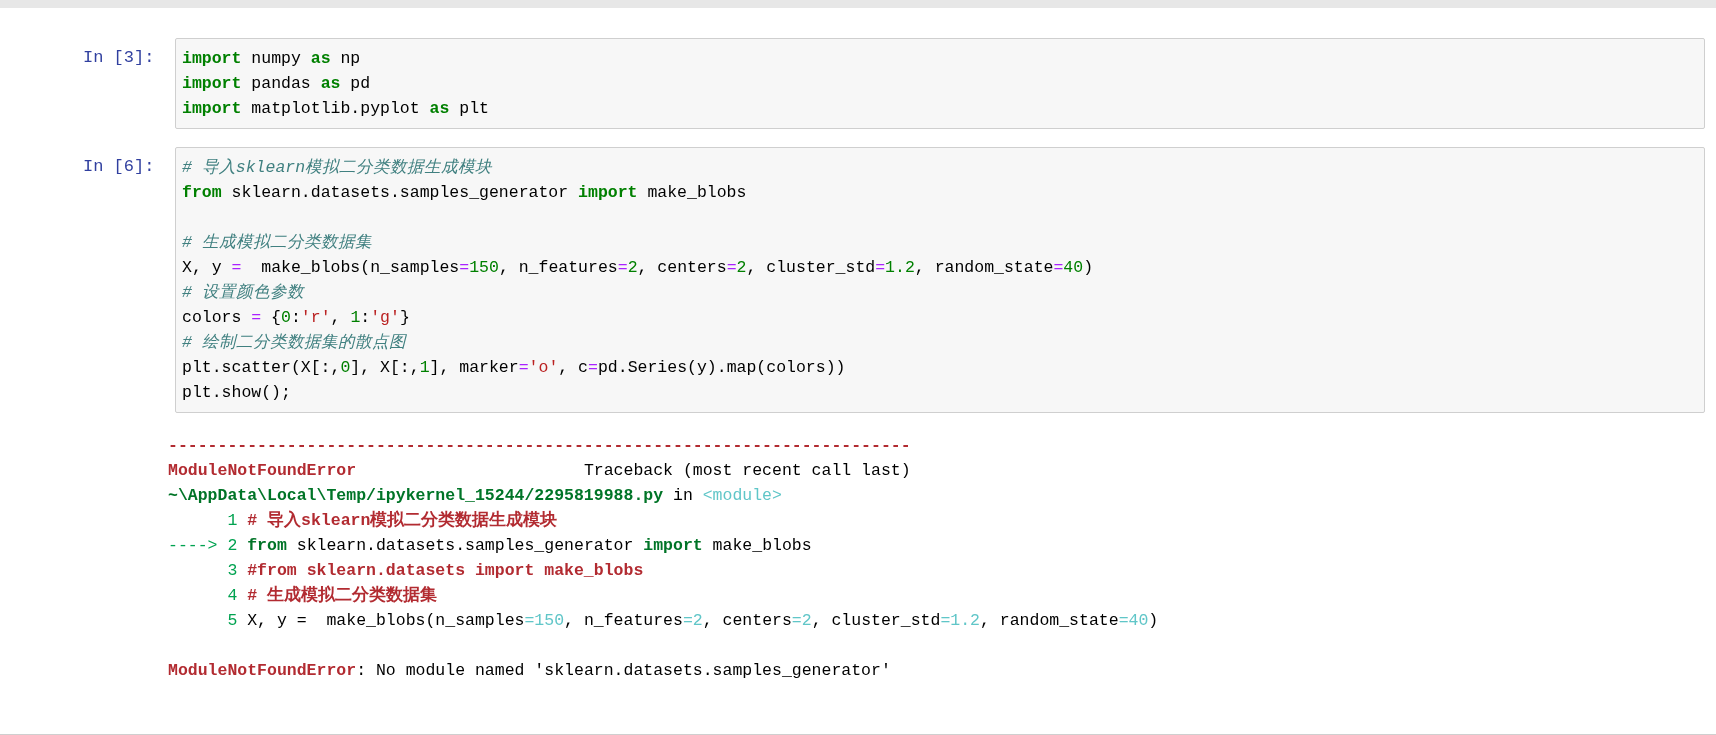  I want to click on code-line: plt.scatter(X[:,0], X[:,1], marker='o', c=pd.Series(y).map(colors)), so click(514, 368).